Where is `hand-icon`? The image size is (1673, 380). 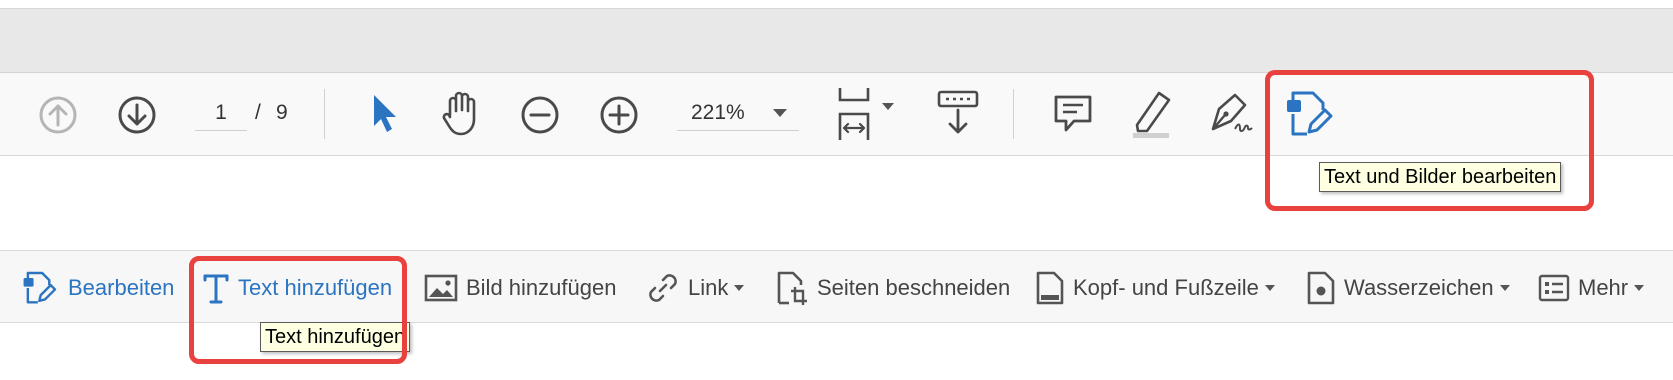
hand-icon is located at coordinates (459, 113).